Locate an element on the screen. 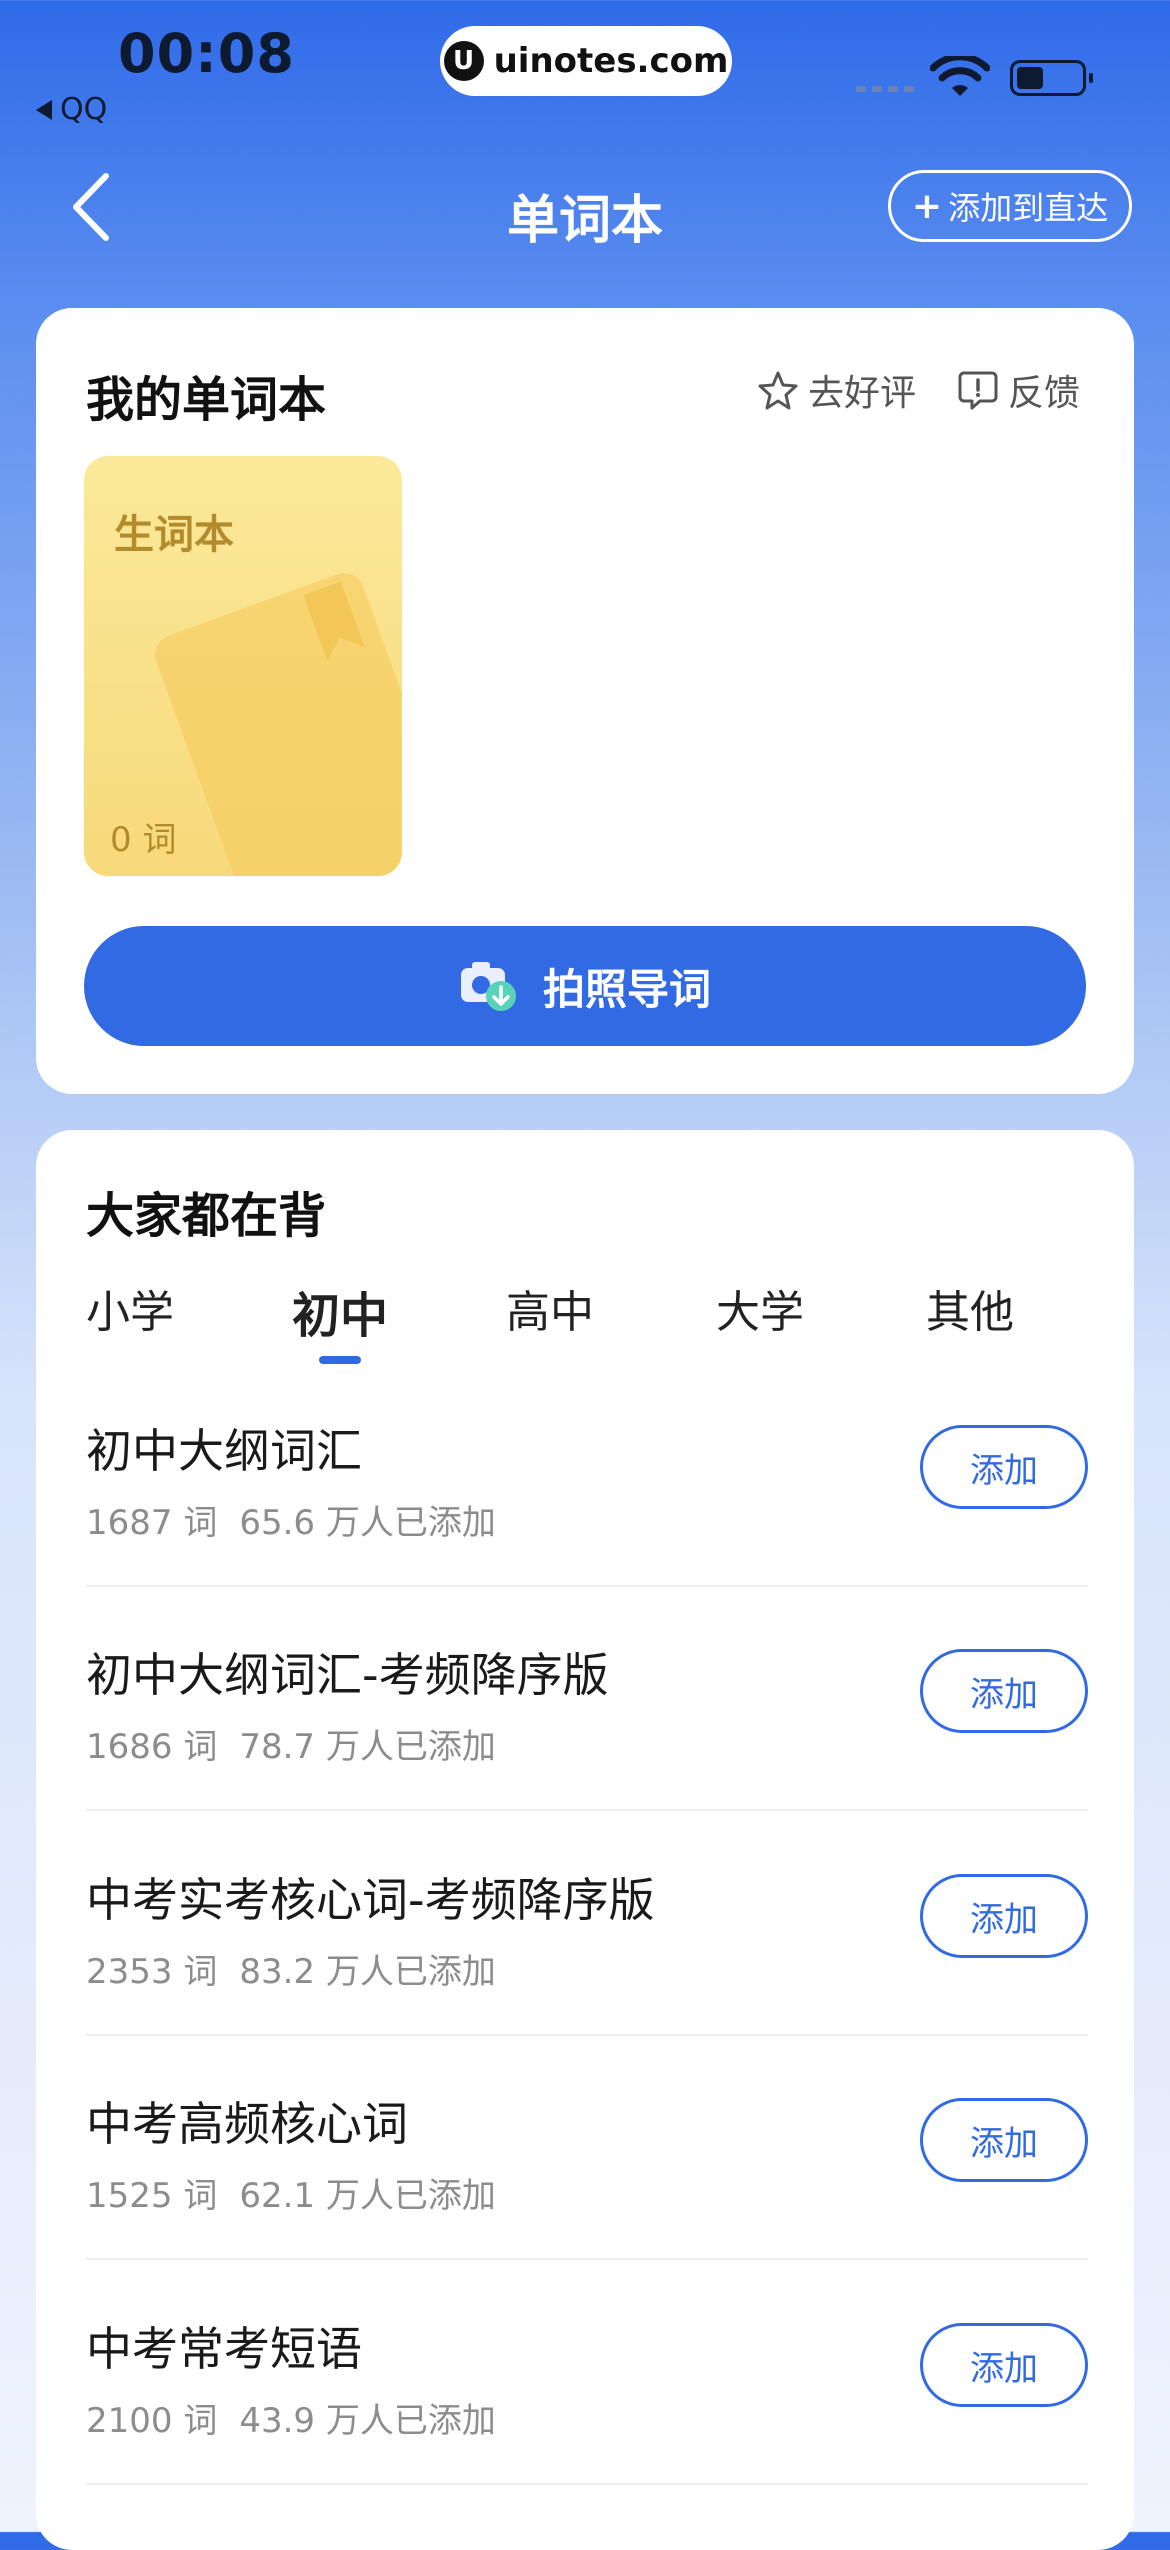 The width and height of the screenshot is (1170, 2550). wifi-icon is located at coordinates (960, 76).